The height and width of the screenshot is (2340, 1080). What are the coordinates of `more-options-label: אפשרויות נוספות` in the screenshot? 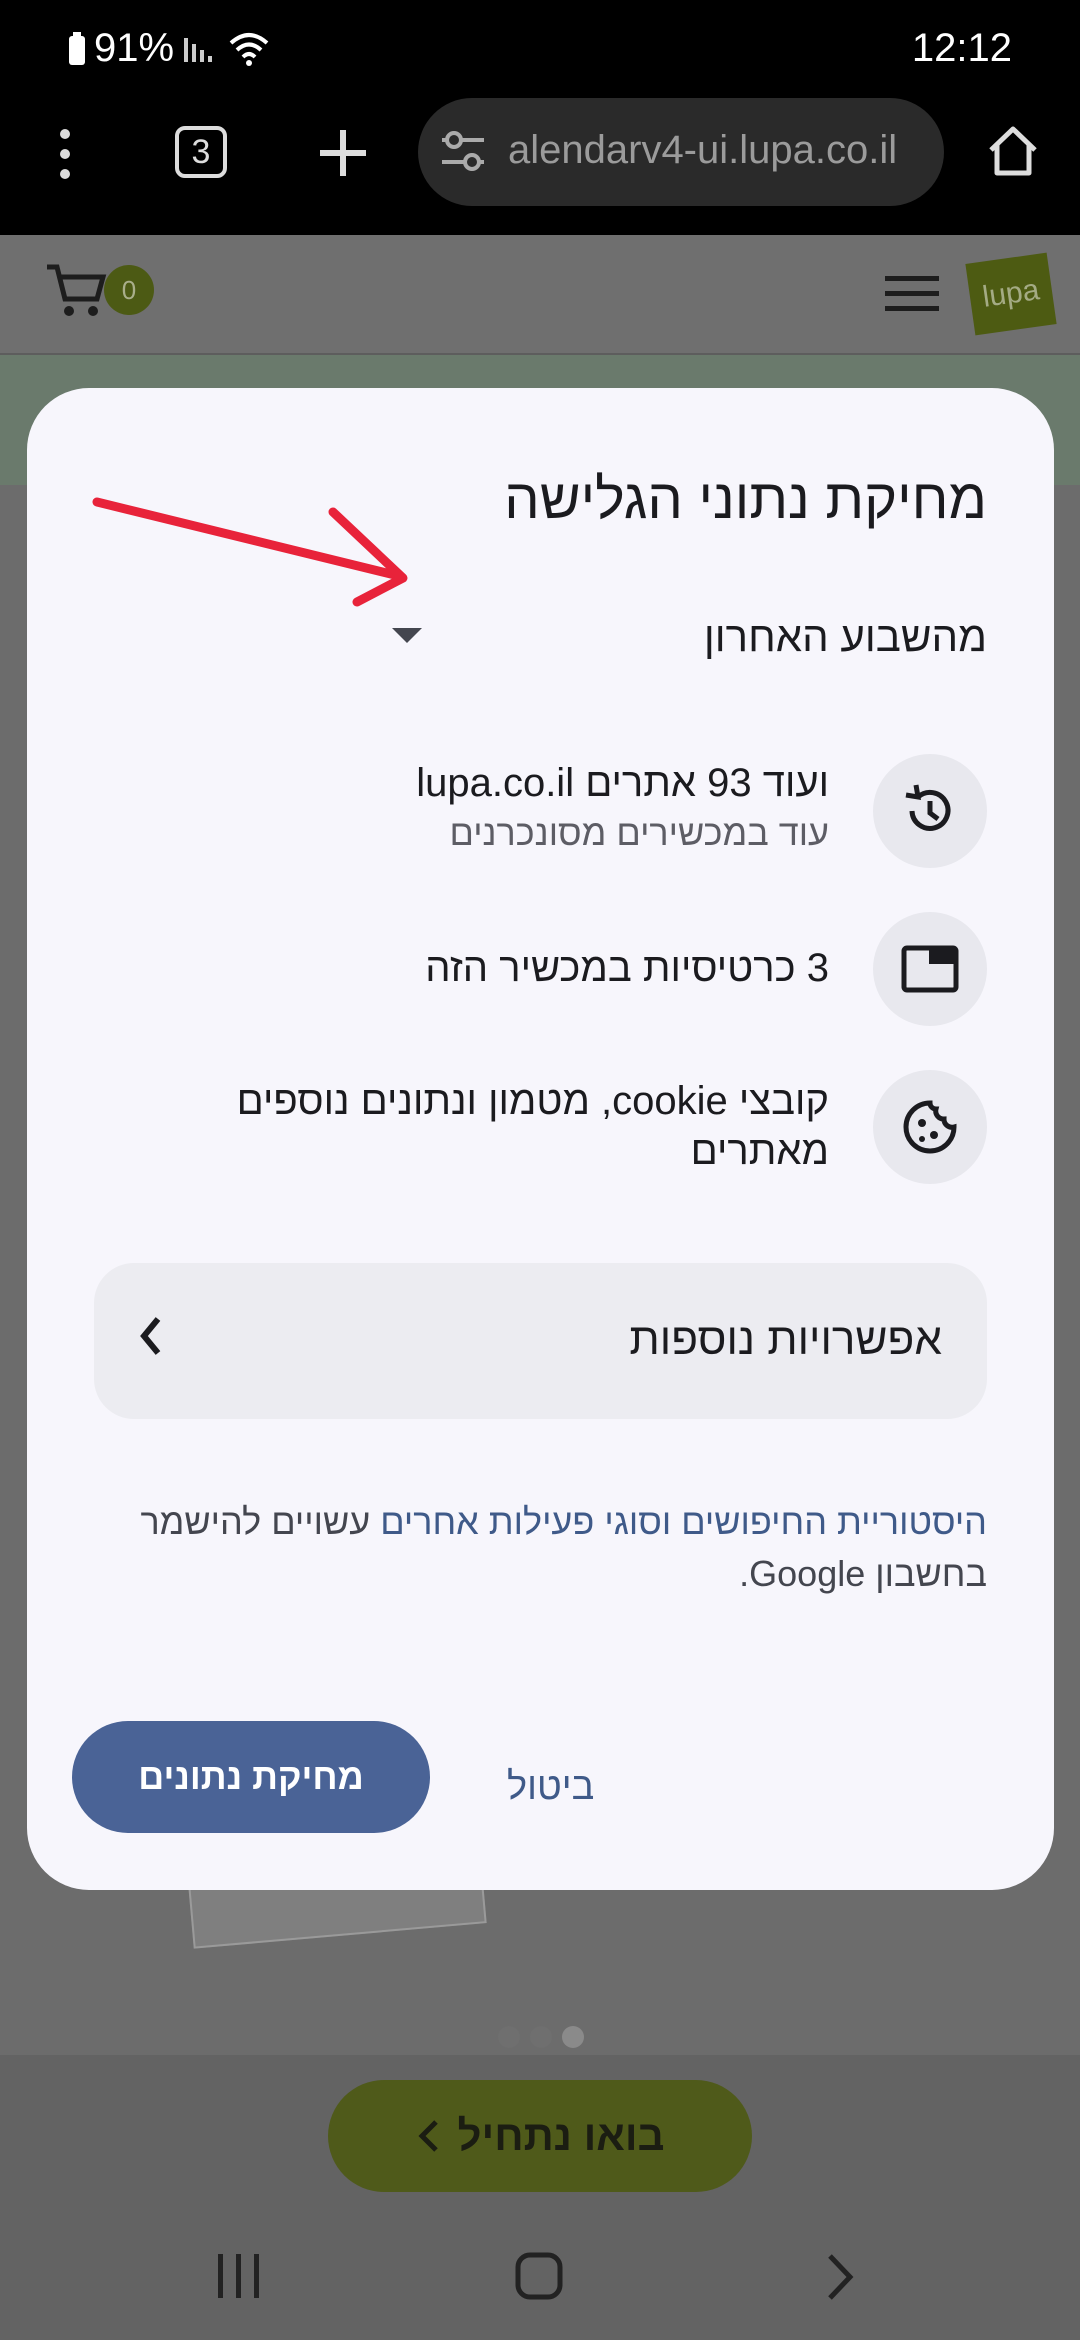 It's located at (785, 1339).